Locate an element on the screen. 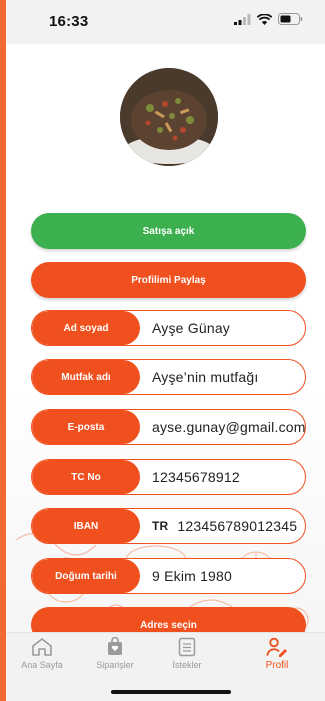 Image resolution: width=325 pixels, height=701 pixels. tab-home: Ana Sayfa is located at coordinates (42, 653).